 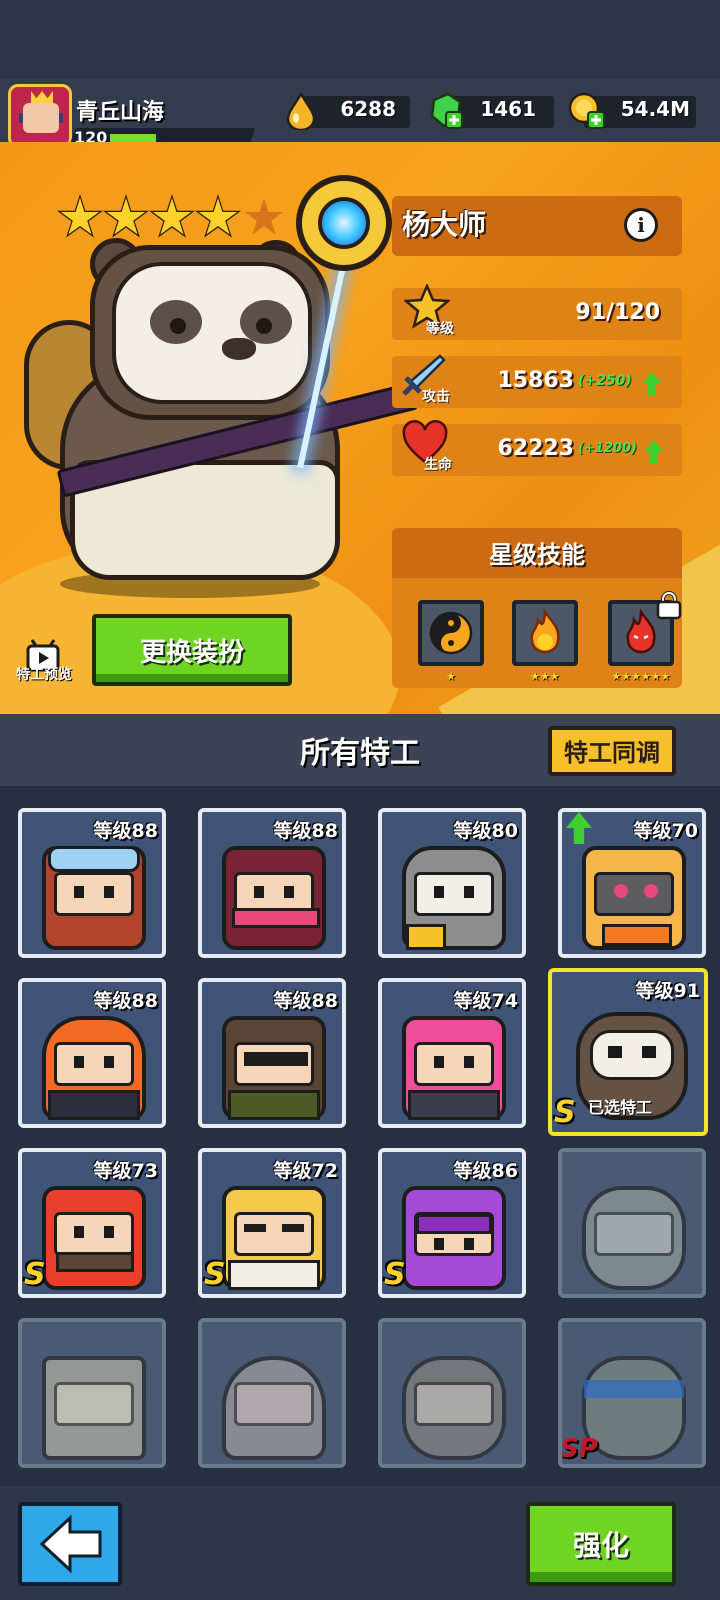 What do you see at coordinates (452, 1053) in the screenshot?
I see `agent-card: 等级74` at bounding box center [452, 1053].